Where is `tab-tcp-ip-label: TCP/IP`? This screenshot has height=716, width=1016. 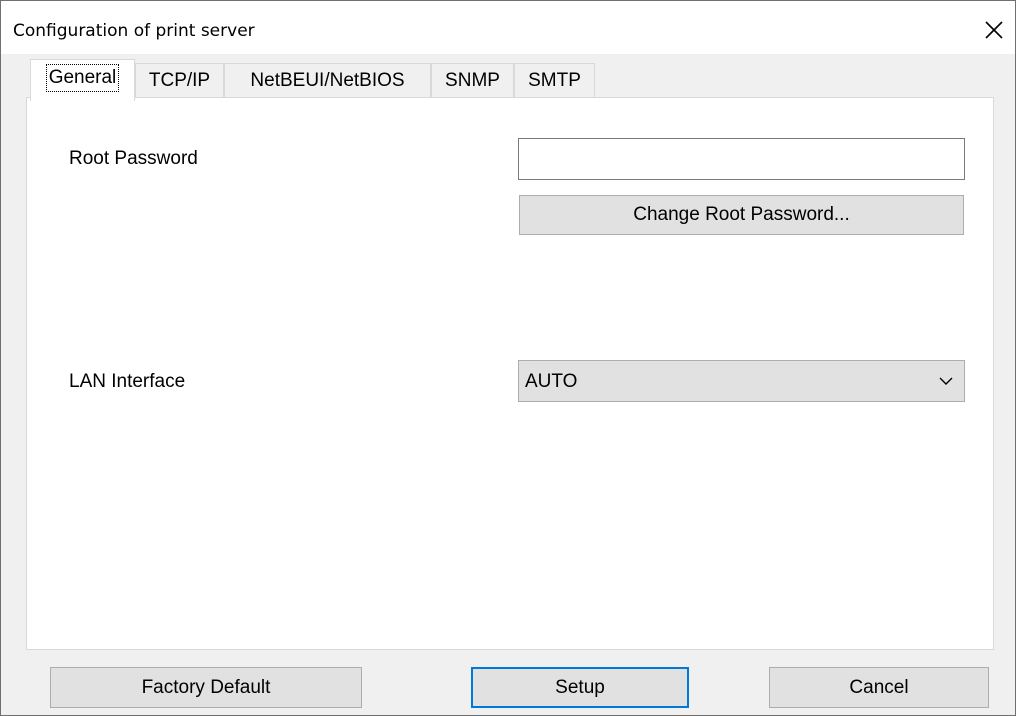 tab-tcp-ip-label: TCP/IP is located at coordinates (179, 80).